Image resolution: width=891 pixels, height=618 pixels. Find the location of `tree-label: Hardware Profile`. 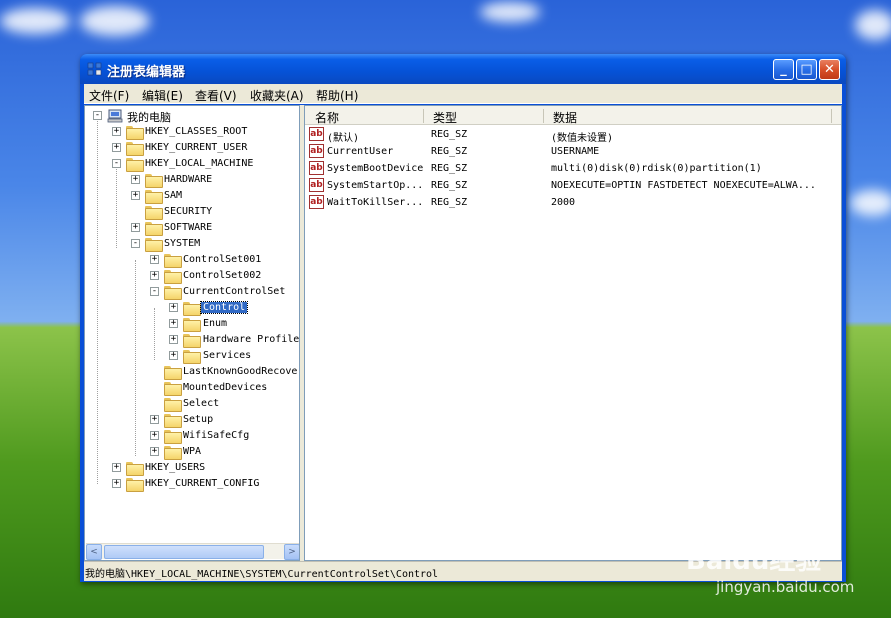

tree-label: Hardware Profile is located at coordinates (251, 339).